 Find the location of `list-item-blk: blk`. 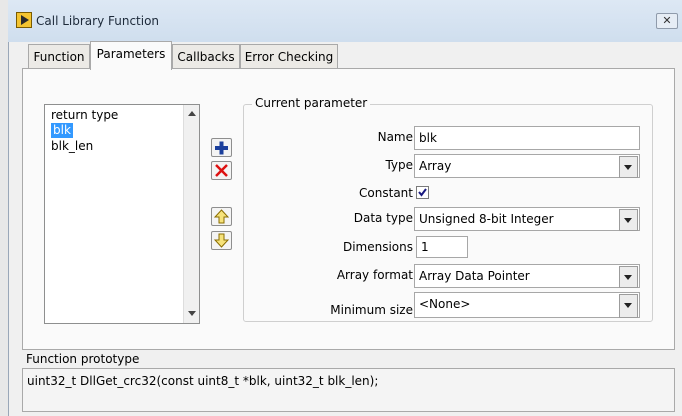

list-item-blk: blk is located at coordinates (62, 130).